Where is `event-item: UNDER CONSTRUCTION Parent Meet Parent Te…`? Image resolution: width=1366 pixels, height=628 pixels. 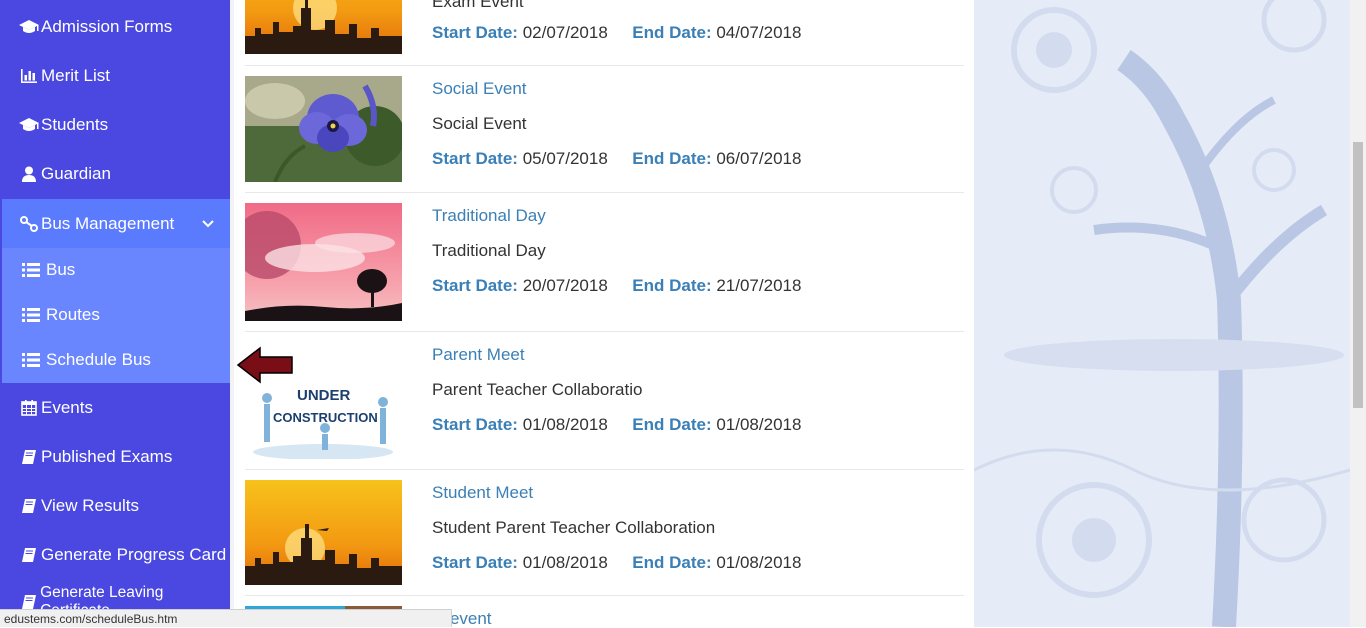 event-item: UNDER CONSTRUCTION Parent Meet Parent Te… is located at coordinates (604, 401).